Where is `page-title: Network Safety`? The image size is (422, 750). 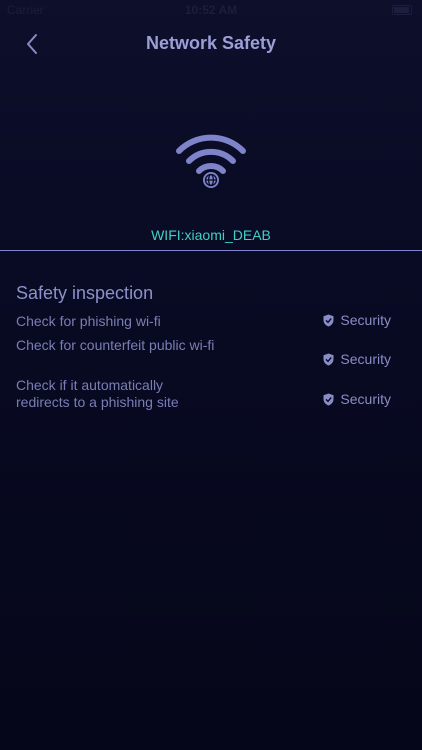
page-title: Network Safety is located at coordinates (211, 43).